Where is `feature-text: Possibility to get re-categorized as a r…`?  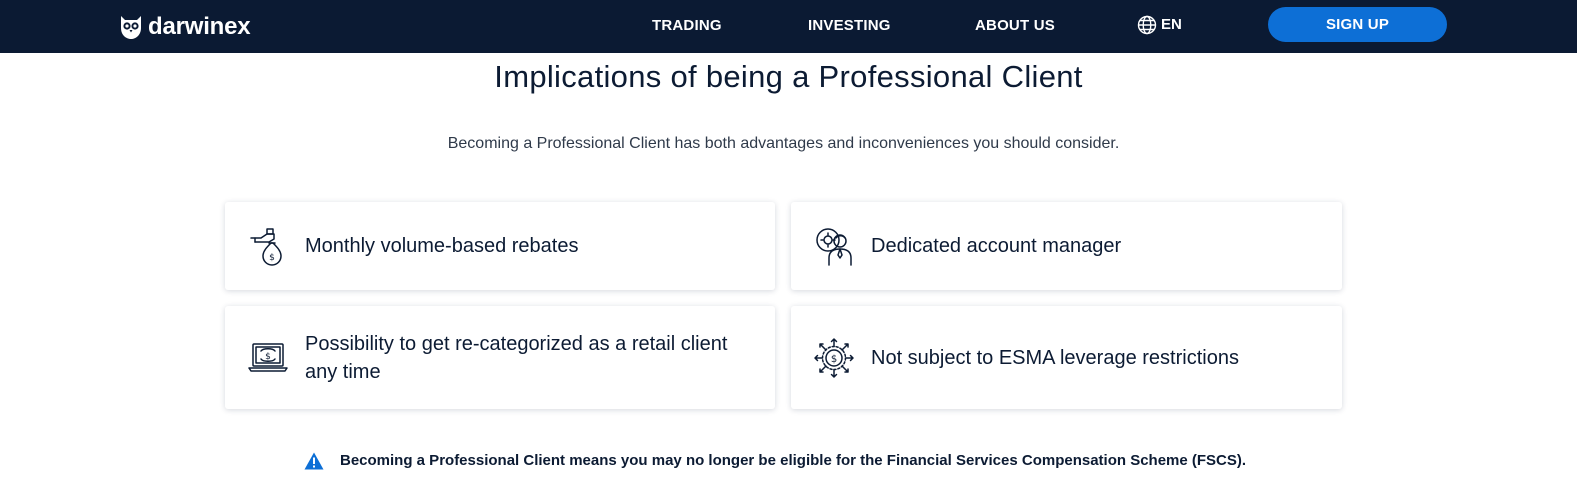
feature-text: Possibility to get re-categorized as a r… is located at coordinates (516, 357).